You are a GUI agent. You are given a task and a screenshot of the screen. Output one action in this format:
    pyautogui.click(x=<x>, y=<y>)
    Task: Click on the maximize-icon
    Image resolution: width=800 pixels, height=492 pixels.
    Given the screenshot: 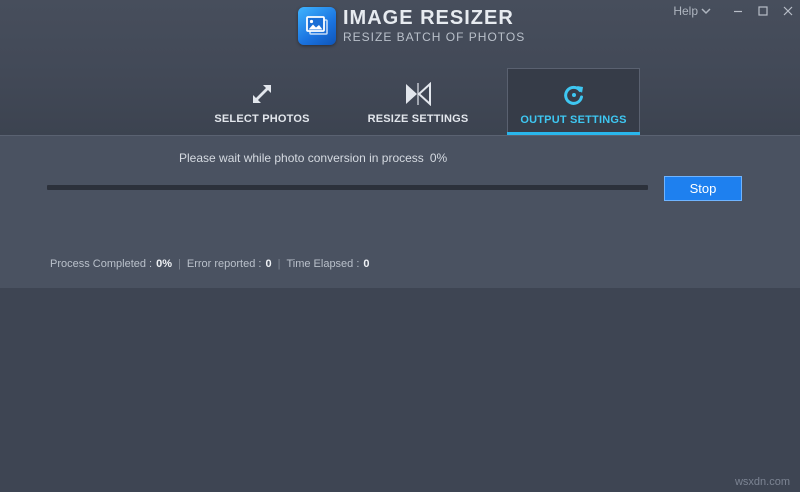 What is the action you would take?
    pyautogui.click(x=762, y=11)
    